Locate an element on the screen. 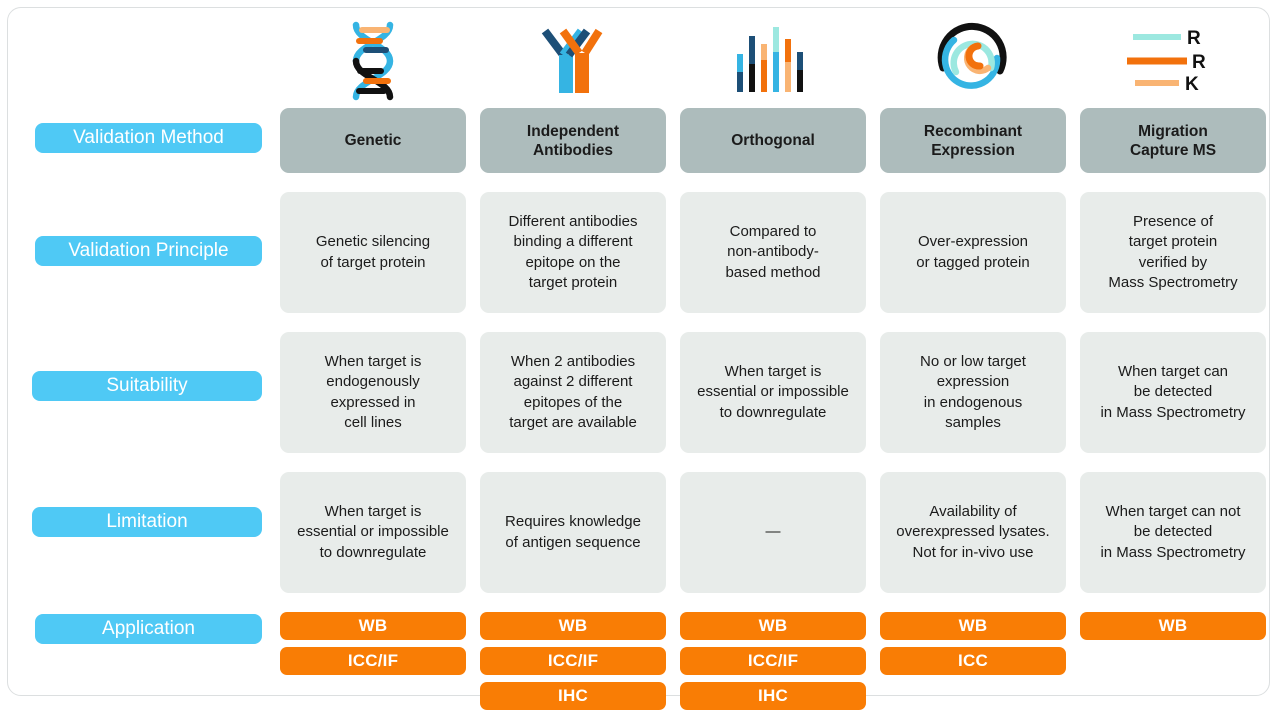 The width and height of the screenshot is (1279, 717). application-list: WB is located at coordinates (1173, 629).